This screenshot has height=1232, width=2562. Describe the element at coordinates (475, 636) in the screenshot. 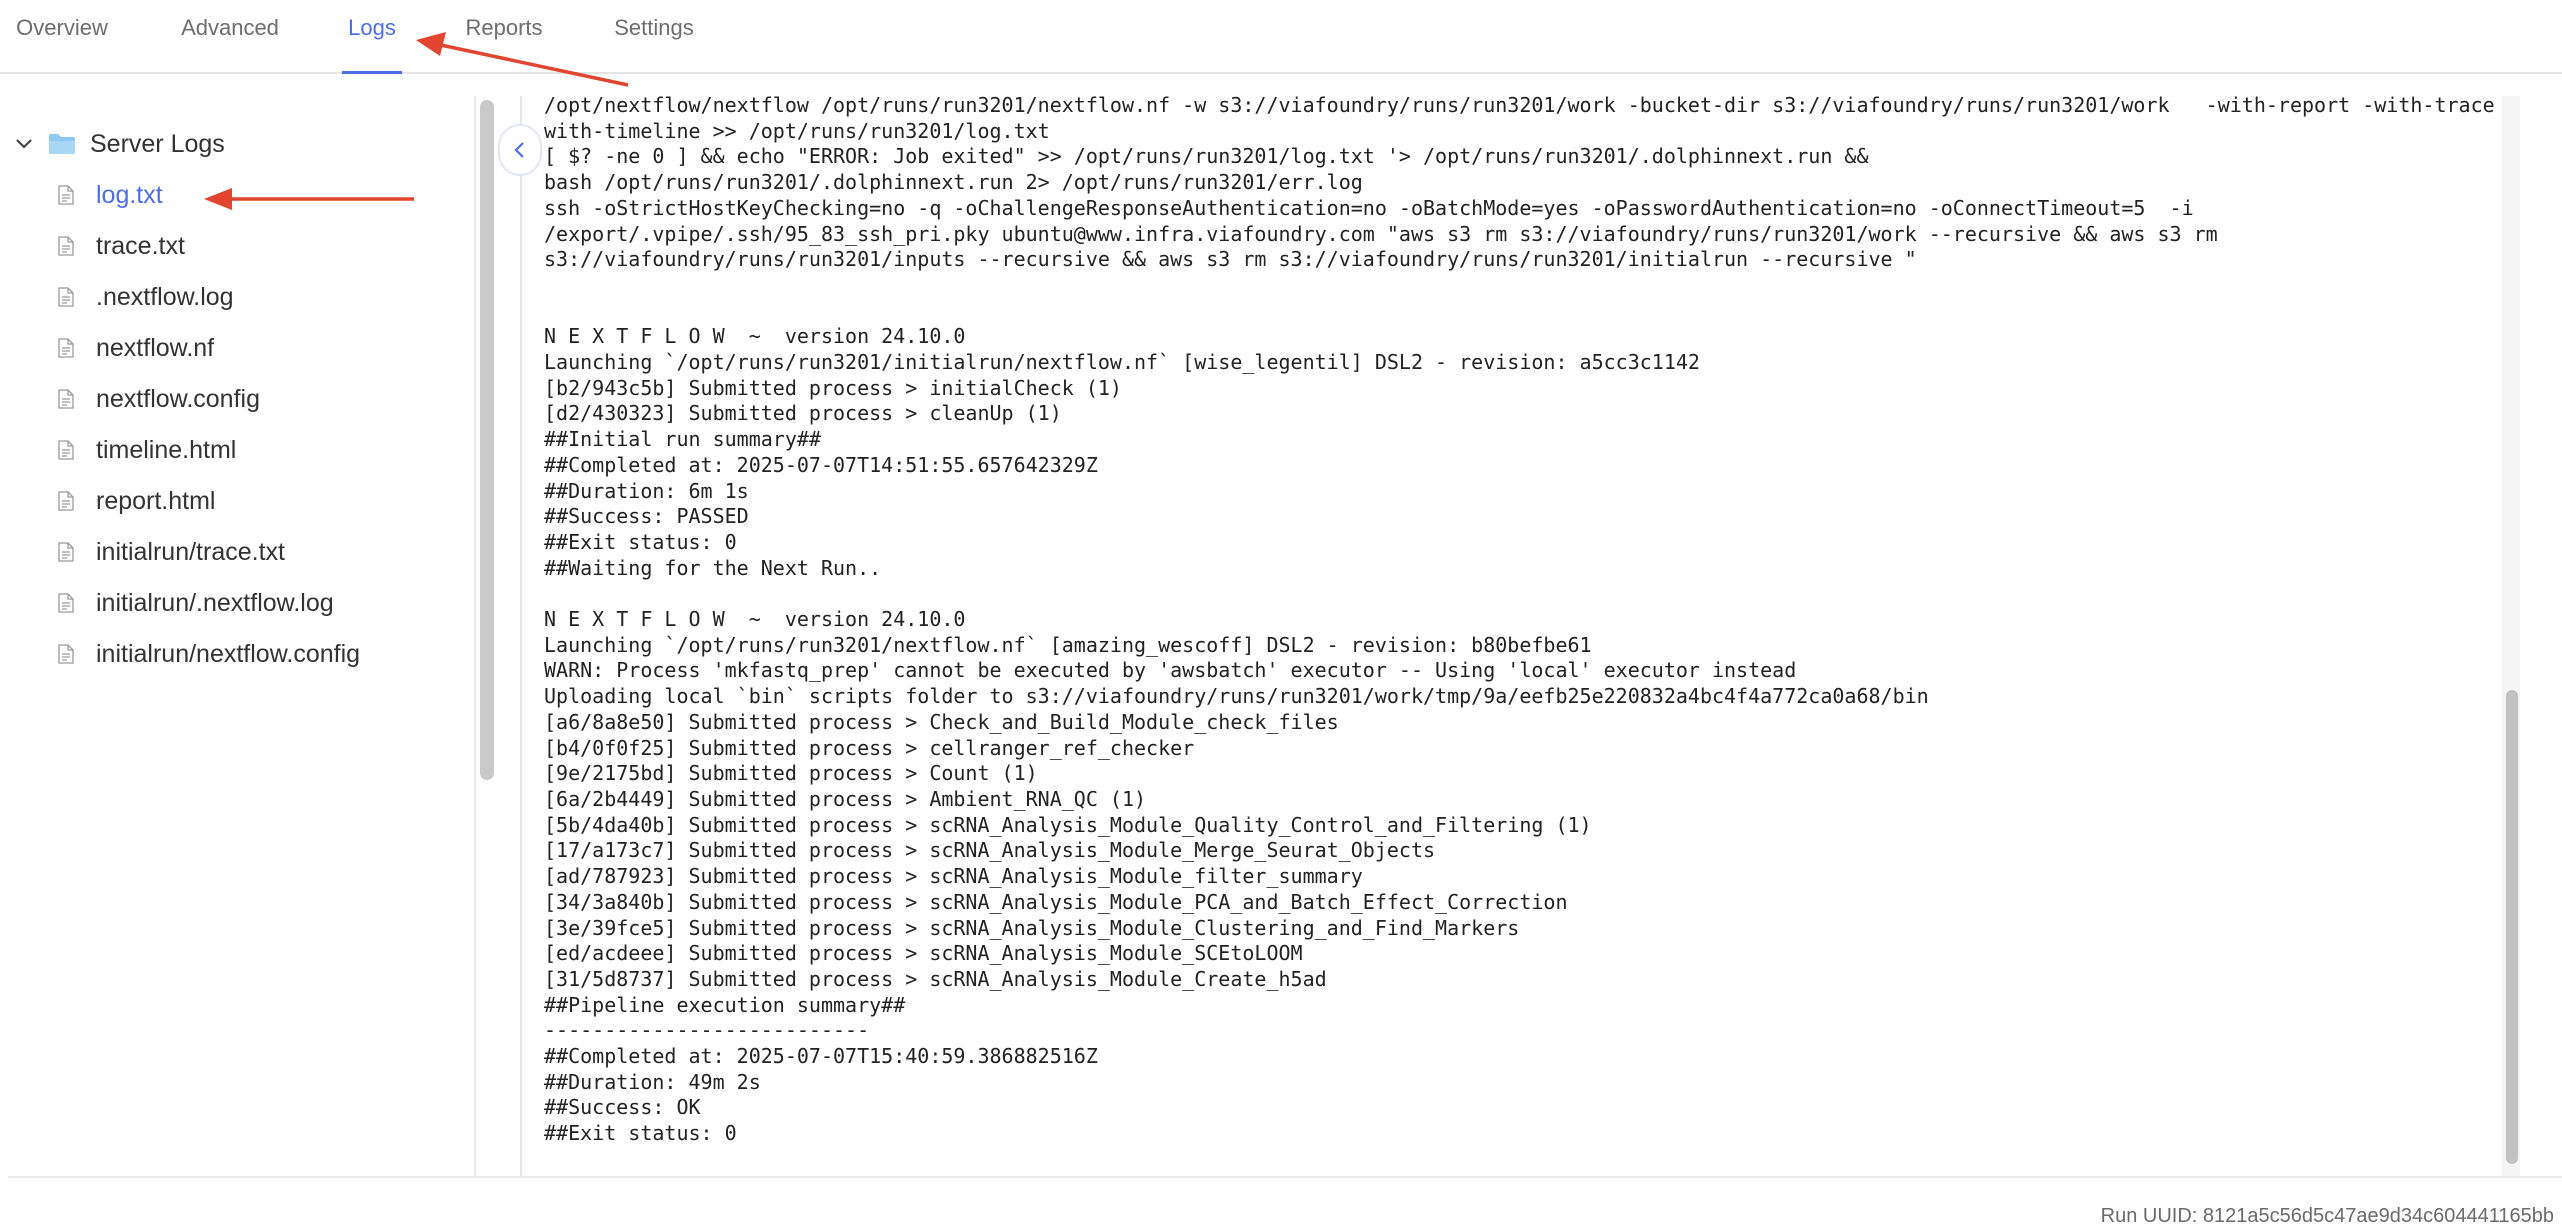

I see `sidebar-divider` at that location.